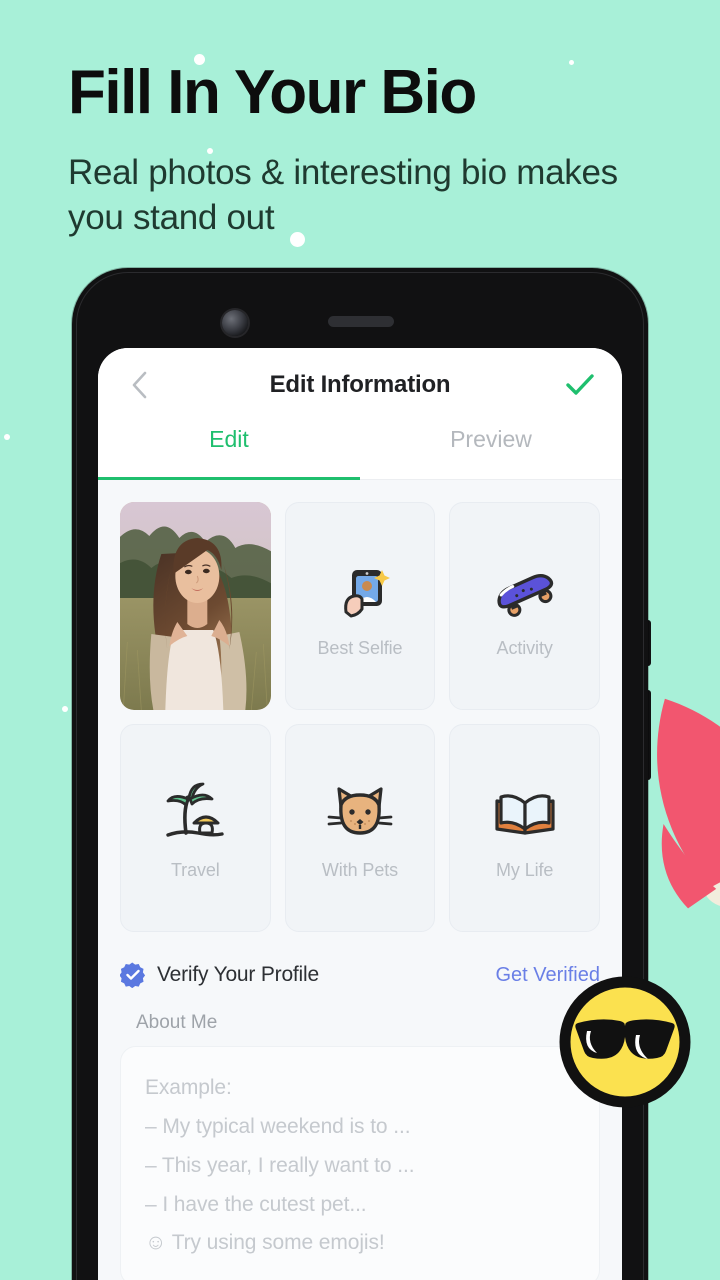 The image size is (720, 1280). I want to click on photo-cell-travel: Travel, so click(195, 828).